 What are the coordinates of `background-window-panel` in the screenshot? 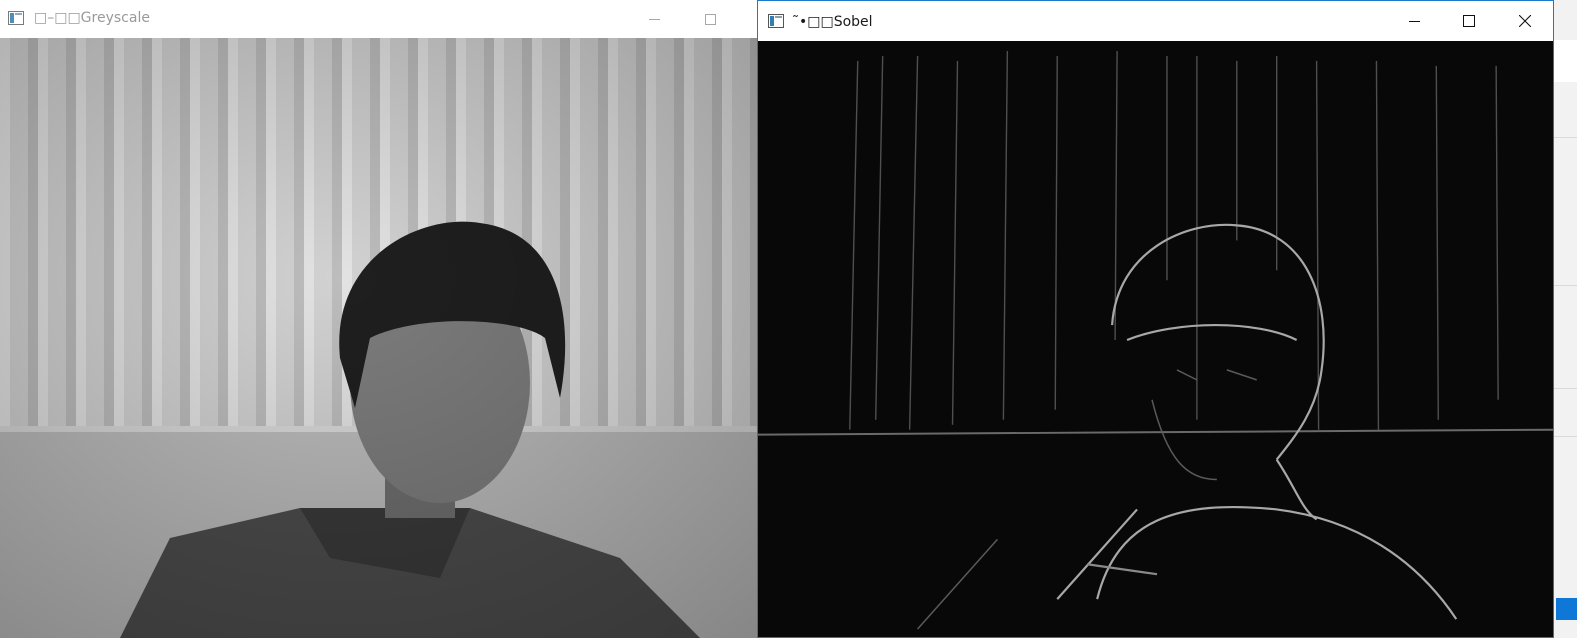 It's located at (1565, 61).